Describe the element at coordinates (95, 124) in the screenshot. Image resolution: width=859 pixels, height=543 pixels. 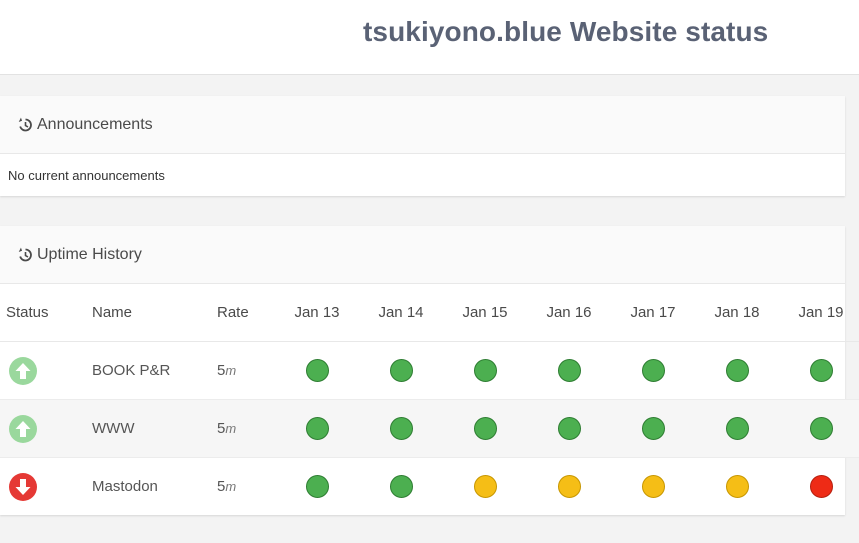
I see `announcements-title: Announcements` at that location.